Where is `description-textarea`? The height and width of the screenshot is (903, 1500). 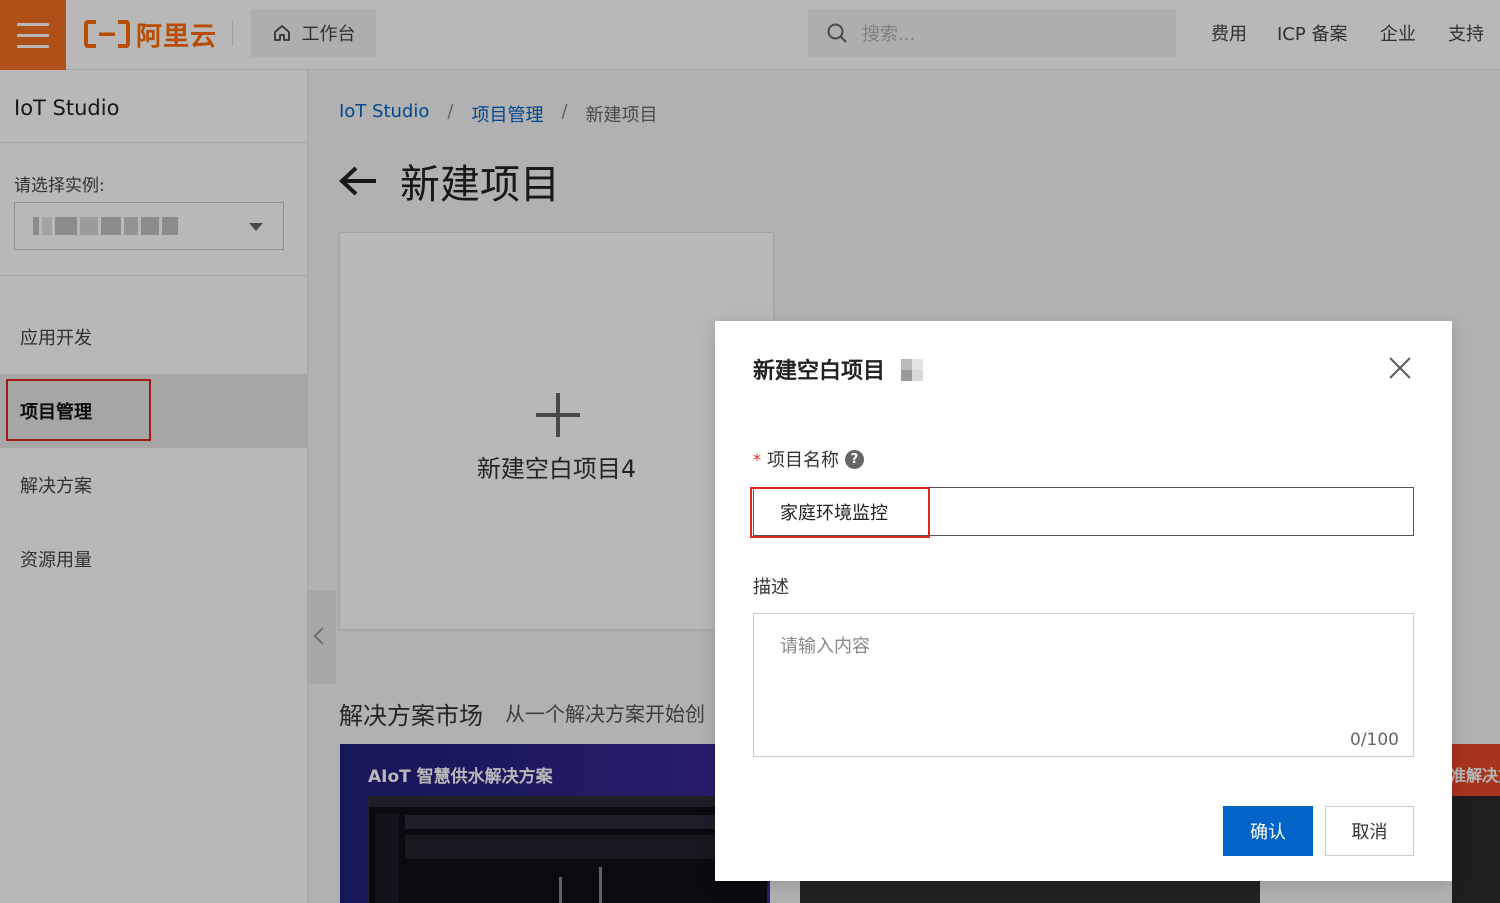
description-textarea is located at coordinates (1083, 685).